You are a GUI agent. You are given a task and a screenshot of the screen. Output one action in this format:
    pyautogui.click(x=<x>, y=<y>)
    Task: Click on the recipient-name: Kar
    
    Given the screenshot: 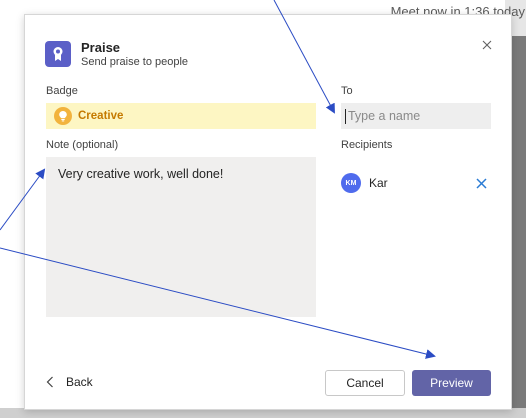 What is the action you would take?
    pyautogui.click(x=378, y=183)
    